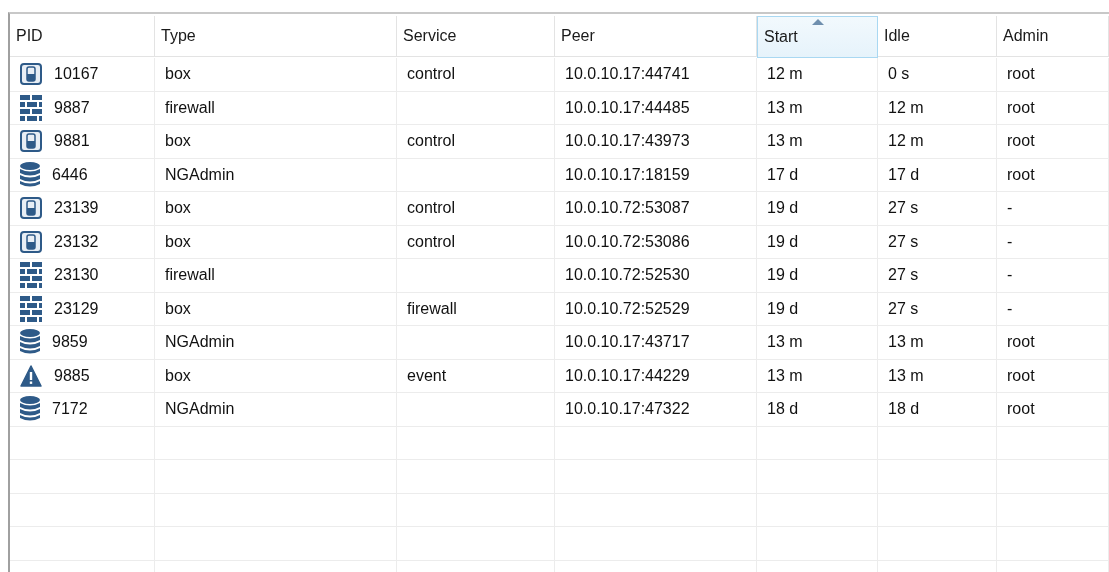  What do you see at coordinates (31, 375) in the screenshot?
I see `warning-icon` at bounding box center [31, 375].